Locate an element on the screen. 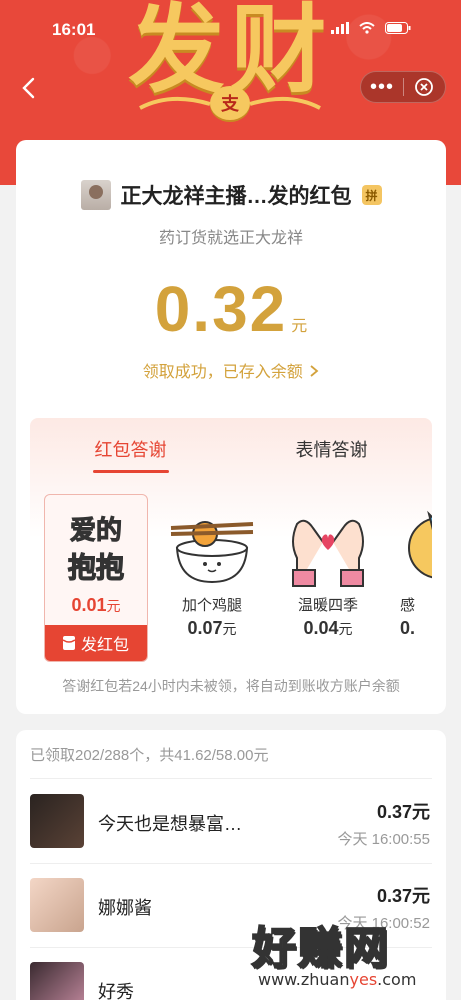  divider is located at coordinates (231, 778).